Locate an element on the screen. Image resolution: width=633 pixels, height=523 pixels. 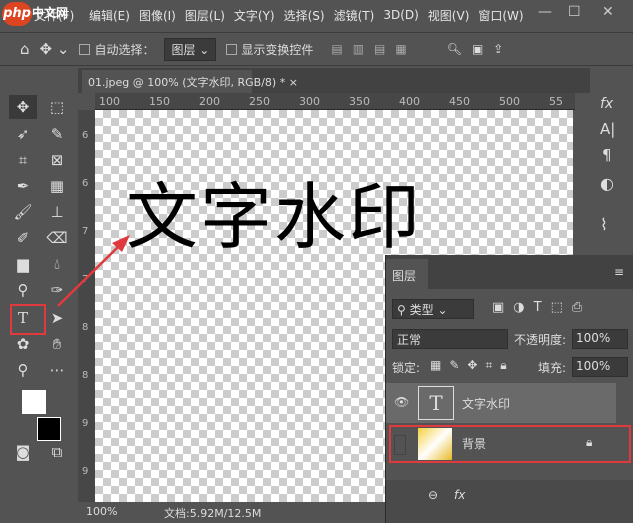
zoom-level: 100% is located at coordinates (101, 511).